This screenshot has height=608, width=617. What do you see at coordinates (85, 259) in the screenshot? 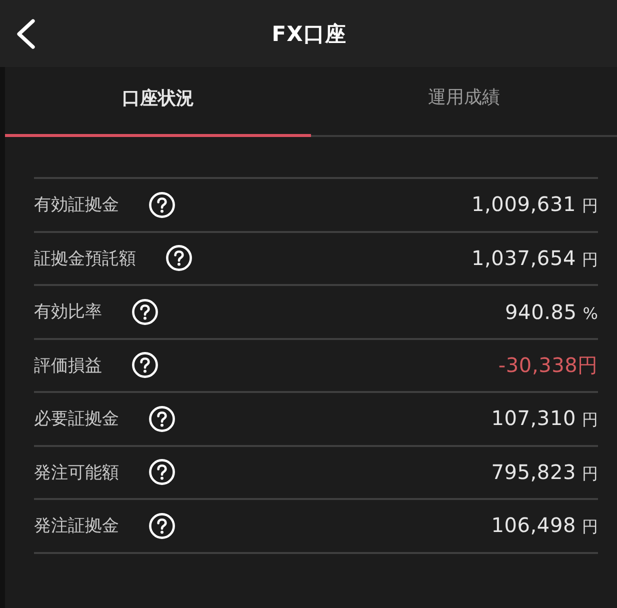
I see `field-label: 証拠金預託額` at bounding box center [85, 259].